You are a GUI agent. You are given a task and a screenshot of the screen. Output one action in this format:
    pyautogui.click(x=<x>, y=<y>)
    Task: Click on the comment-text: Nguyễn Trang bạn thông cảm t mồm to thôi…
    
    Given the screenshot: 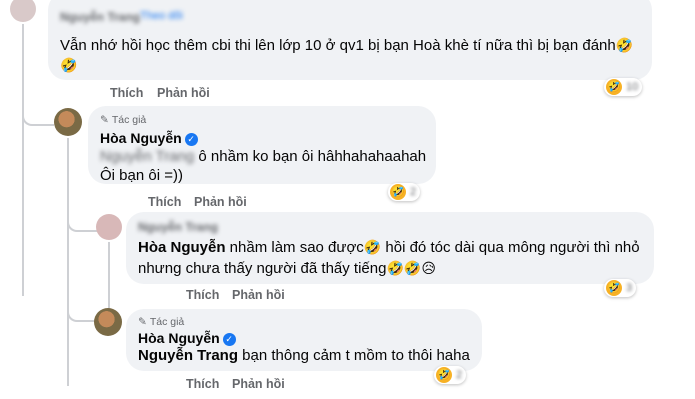 What is the action you would take?
    pyautogui.click(x=304, y=356)
    